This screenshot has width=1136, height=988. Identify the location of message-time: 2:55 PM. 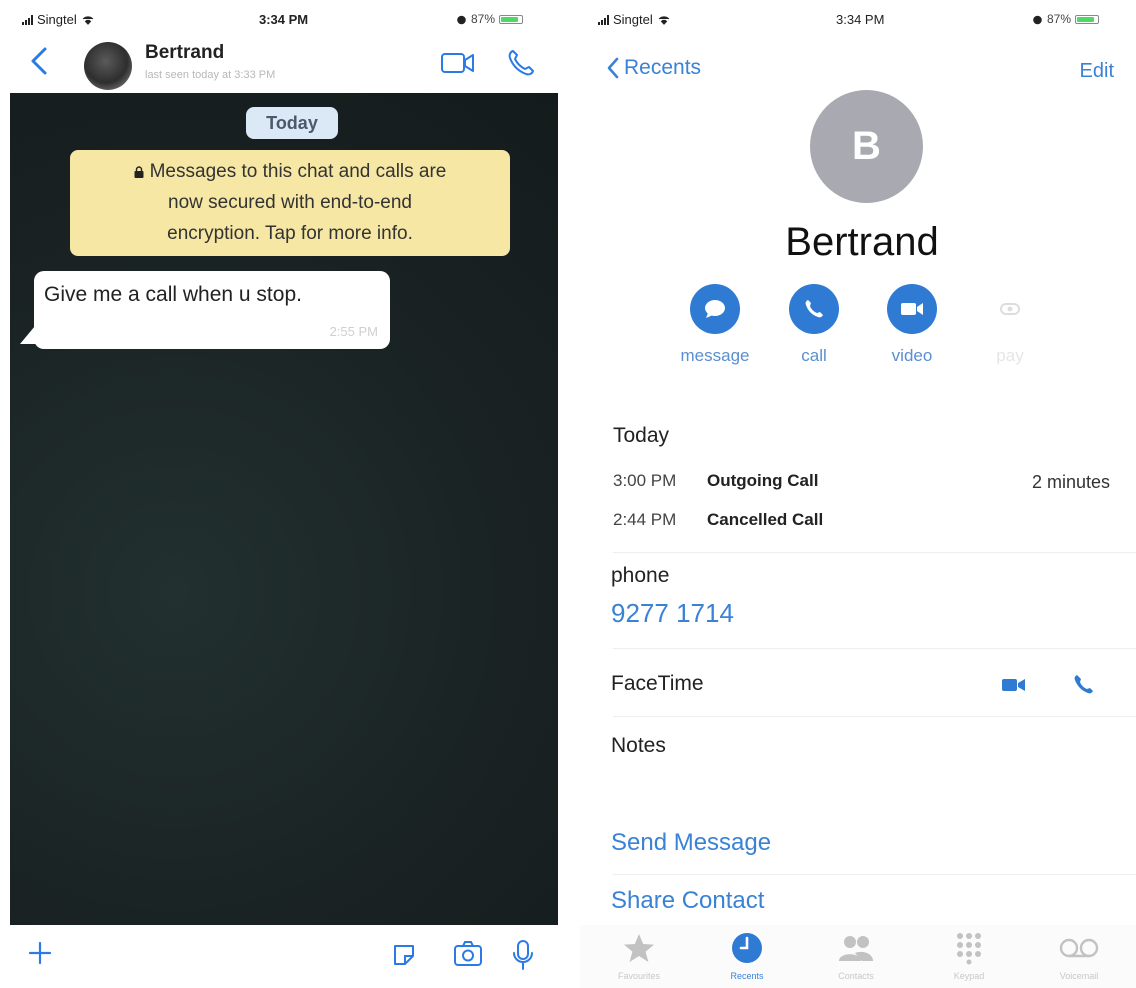
(353, 331).